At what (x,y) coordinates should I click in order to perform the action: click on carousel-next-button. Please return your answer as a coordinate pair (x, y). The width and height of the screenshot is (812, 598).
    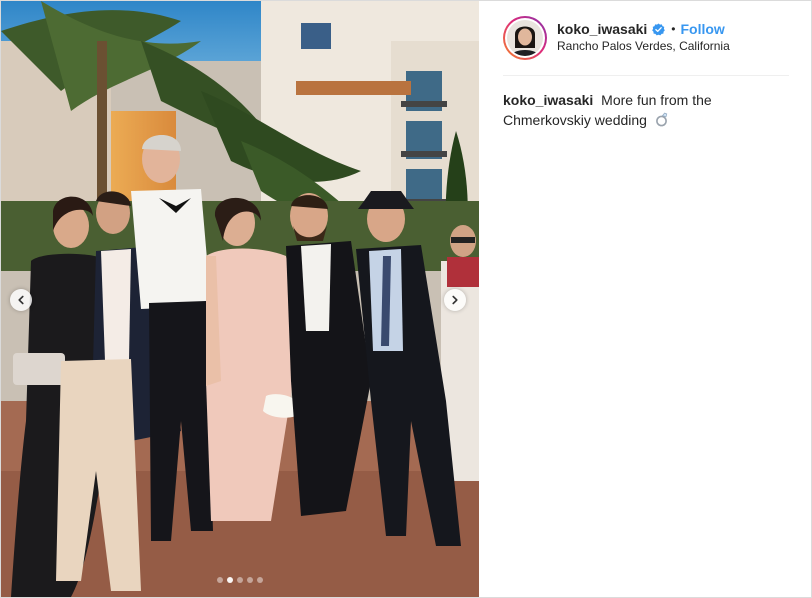
    Looking at the image, I should click on (455, 300).